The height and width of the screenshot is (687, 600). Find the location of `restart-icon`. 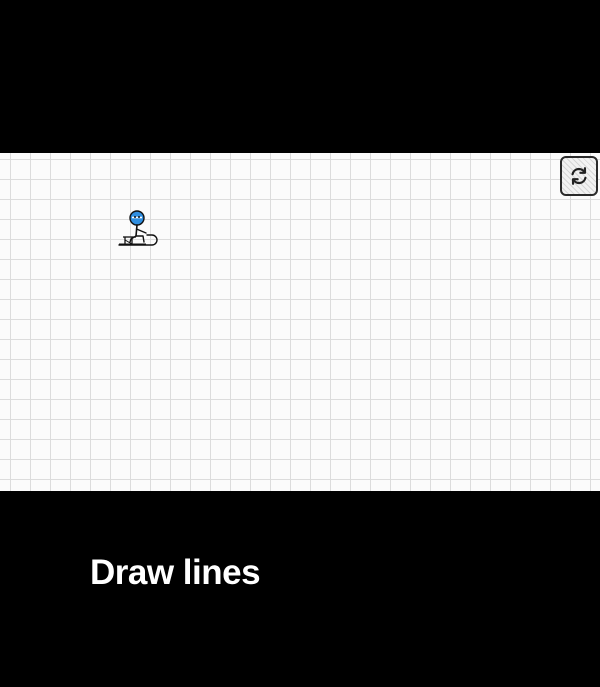

restart-icon is located at coordinates (579, 176).